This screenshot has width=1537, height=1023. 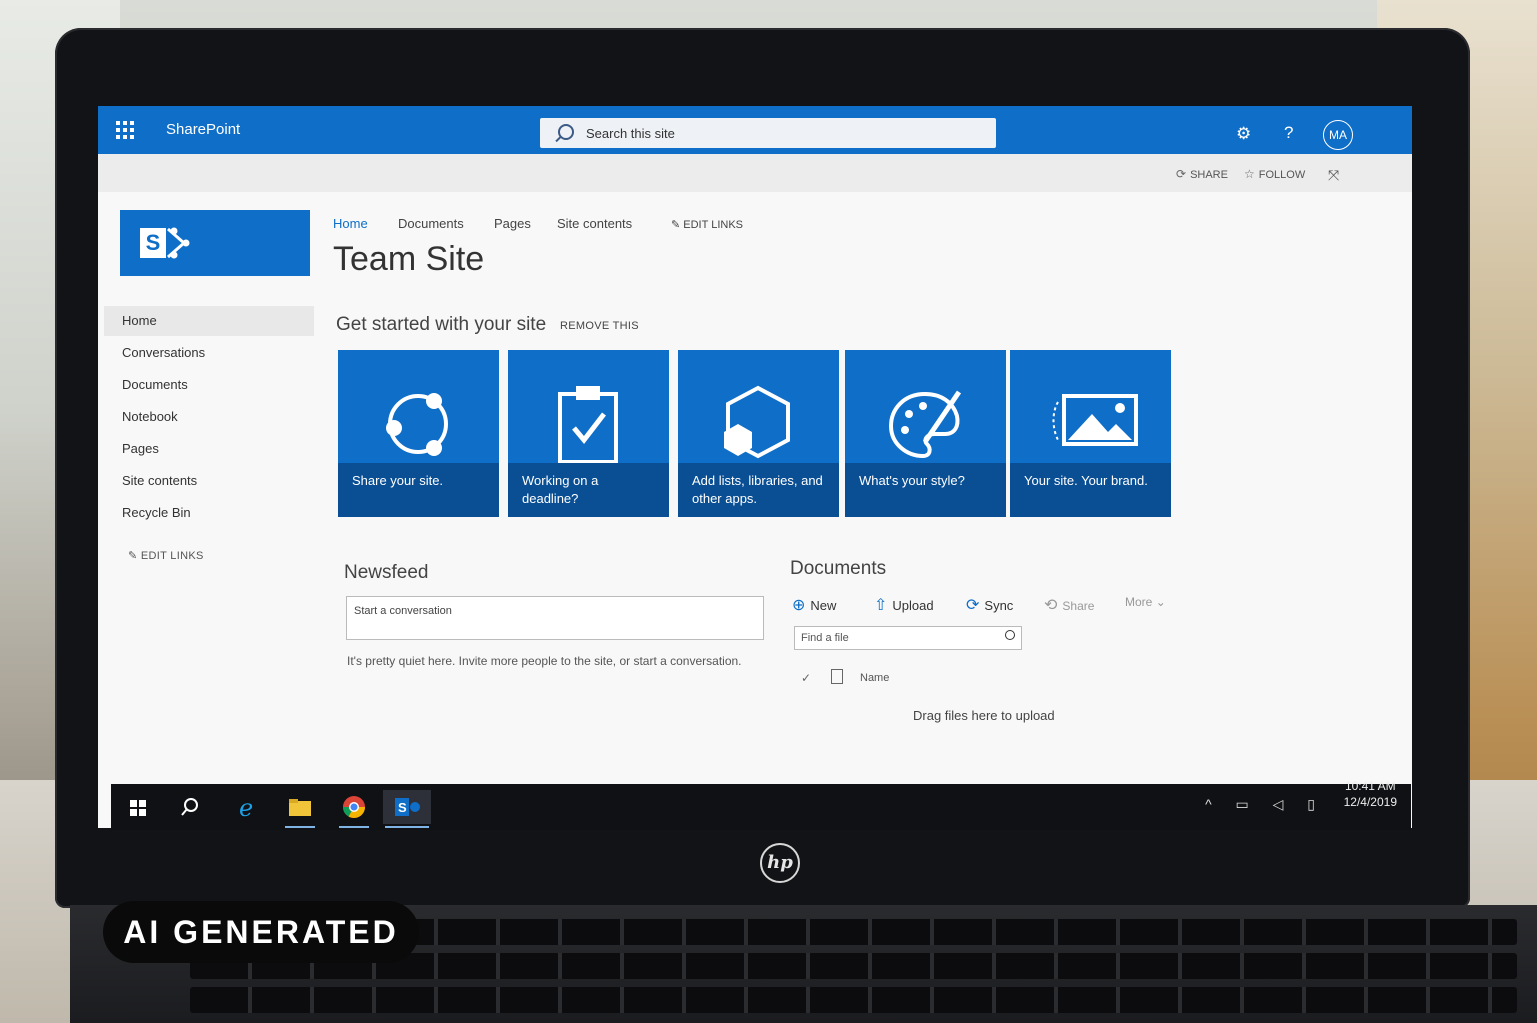 I want to click on topnav-item-site-contents: Site contents, so click(x=594, y=223).